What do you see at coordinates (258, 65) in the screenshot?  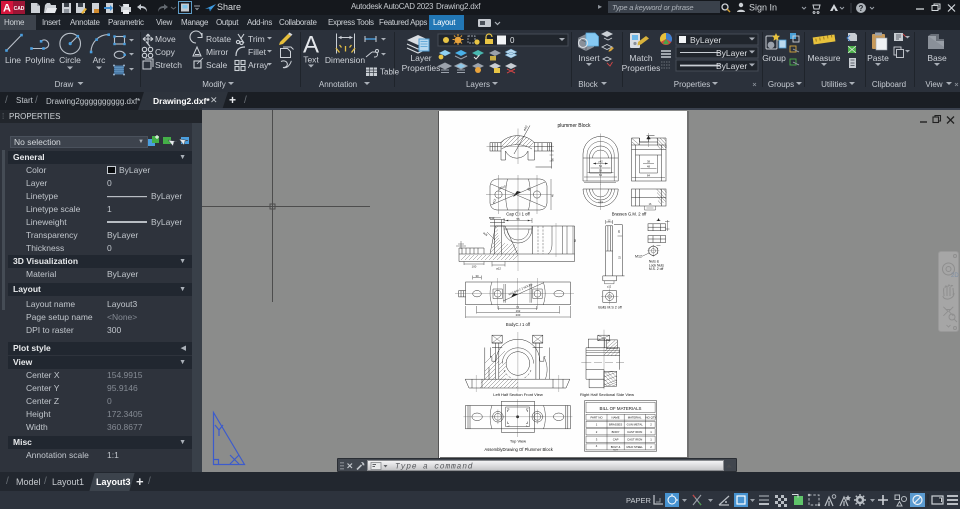 I see `svg-text: Array` at bounding box center [258, 65].